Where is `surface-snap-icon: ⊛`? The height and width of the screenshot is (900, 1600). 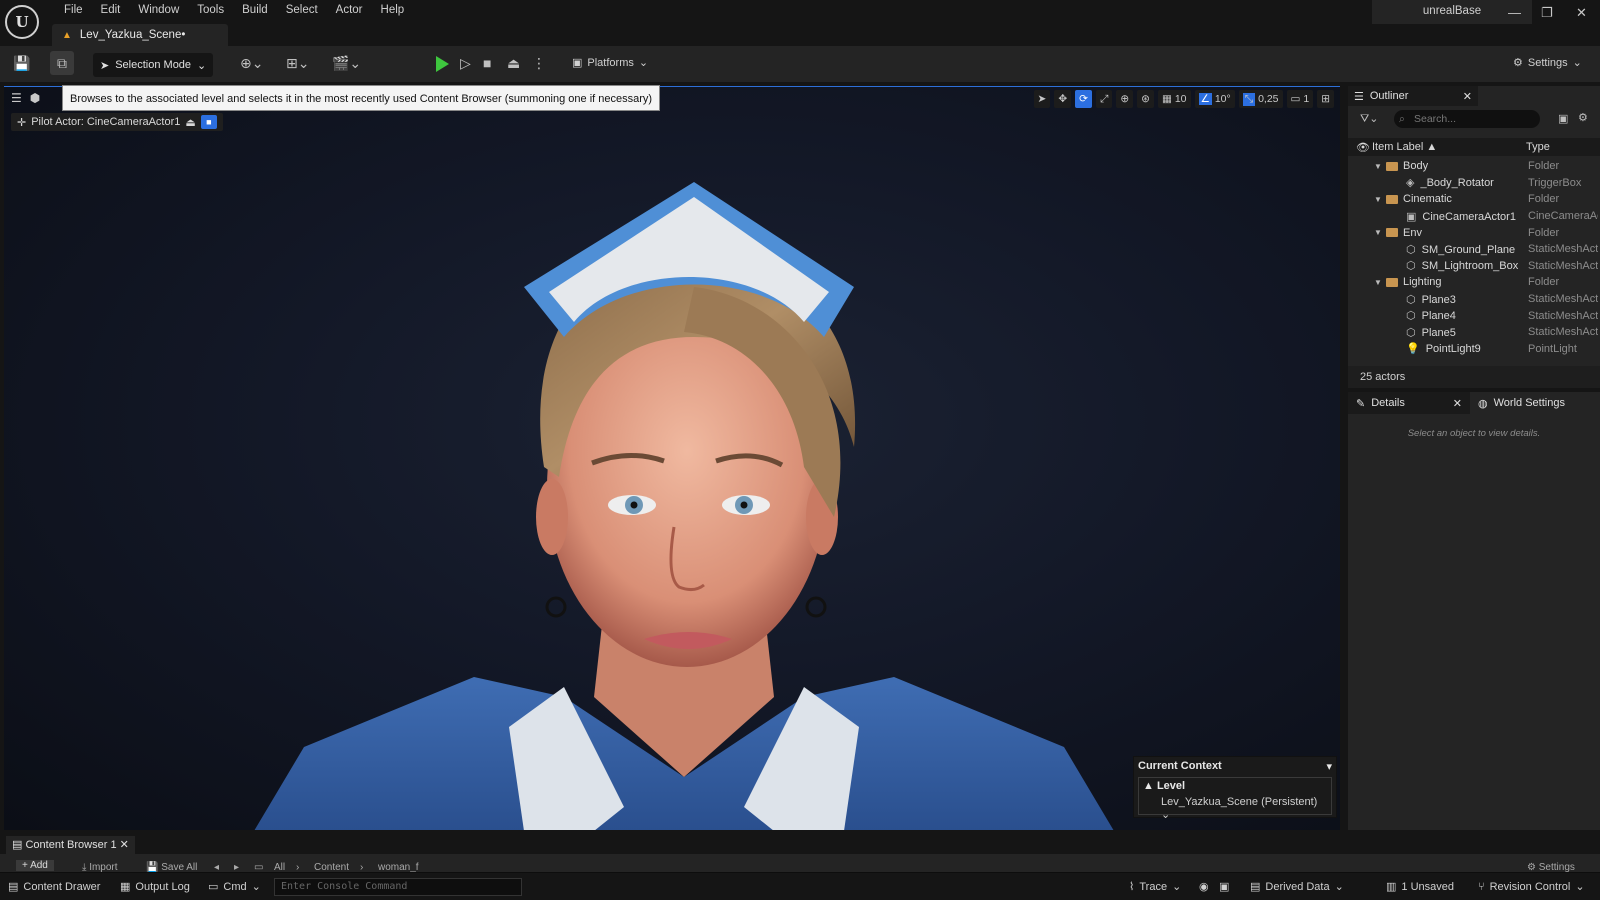 surface-snap-icon: ⊛ is located at coordinates (1145, 99).